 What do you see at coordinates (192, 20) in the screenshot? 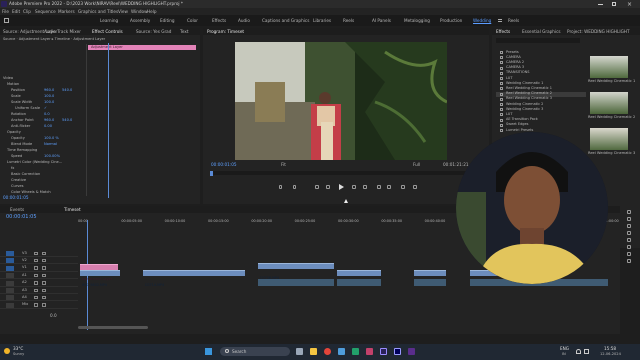
I see `workspace-tab: Color` at bounding box center [192, 20].